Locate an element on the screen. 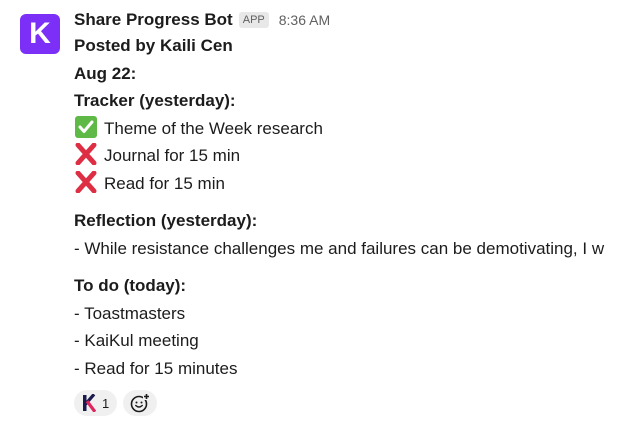 This screenshot has width=644, height=429. todo-item: - Read for 15 minutes is located at coordinates (156, 368).